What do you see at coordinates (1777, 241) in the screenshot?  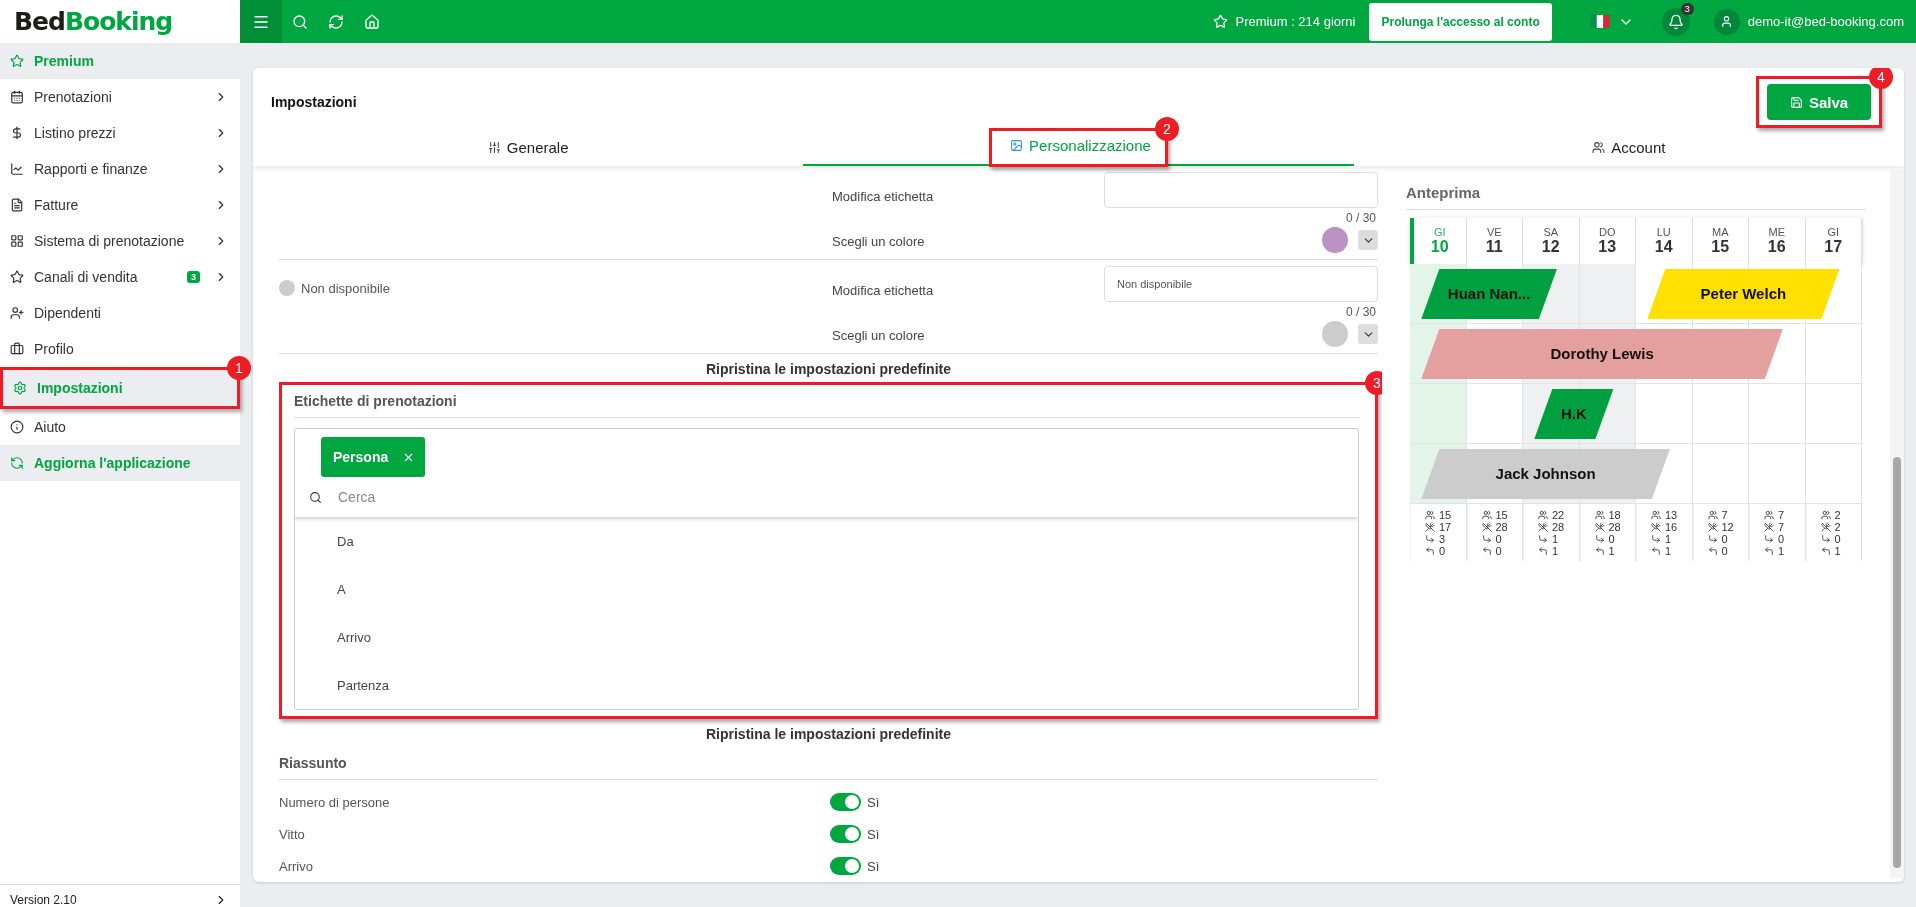 I see `day-header: ME 16` at bounding box center [1777, 241].